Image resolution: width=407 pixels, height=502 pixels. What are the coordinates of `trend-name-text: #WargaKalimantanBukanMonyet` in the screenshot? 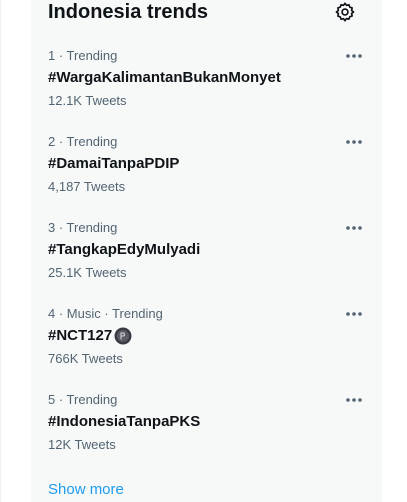 It's located at (164, 77).